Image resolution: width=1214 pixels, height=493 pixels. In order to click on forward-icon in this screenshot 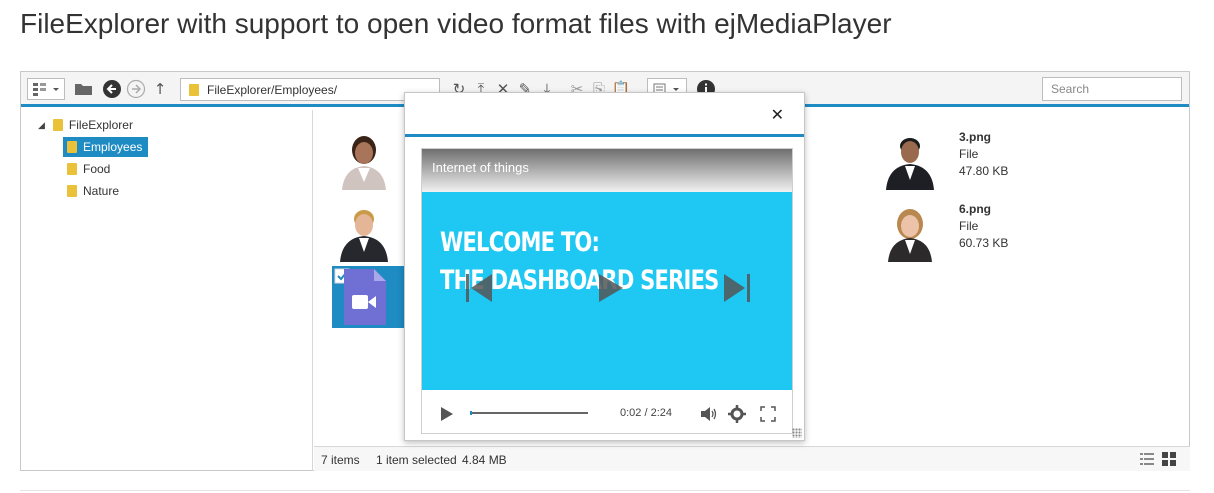, I will do `click(136, 89)`.